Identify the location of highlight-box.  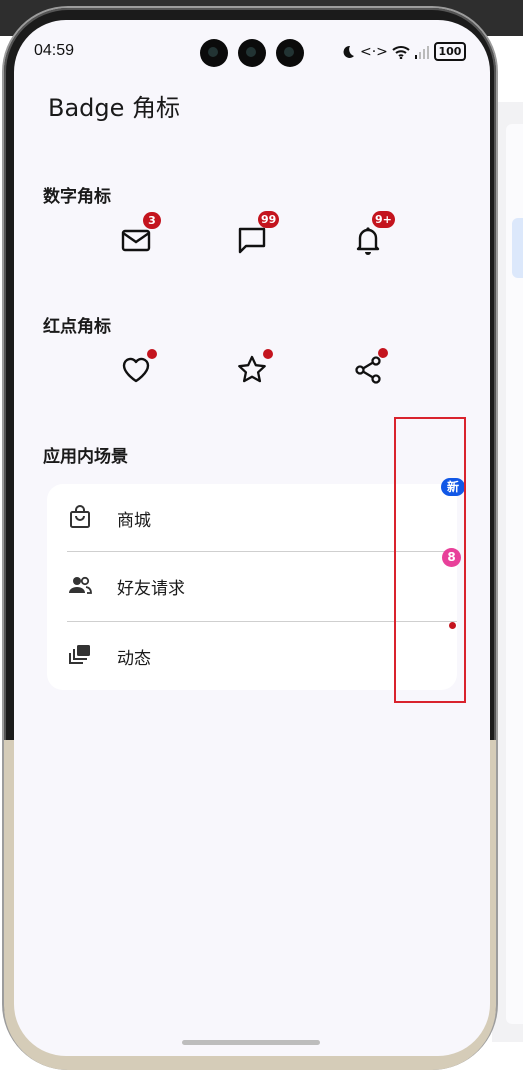
(430, 560).